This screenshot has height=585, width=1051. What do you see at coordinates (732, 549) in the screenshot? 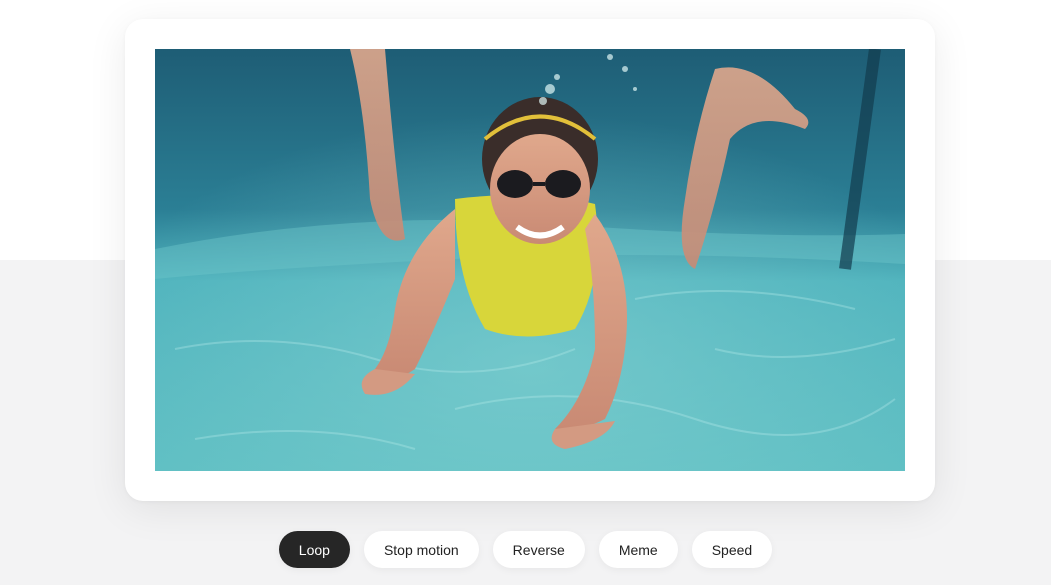
I see `tab-speed: Speed` at bounding box center [732, 549].